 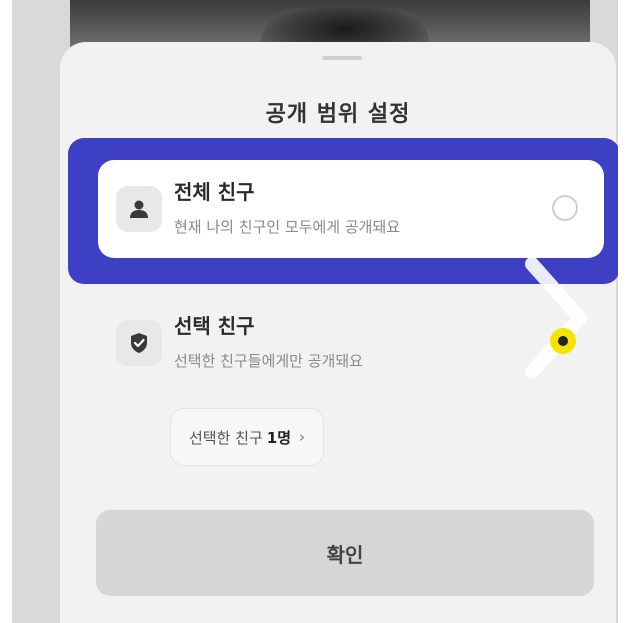 What do you see at coordinates (279, 437) in the screenshot?
I see `selected-friends-count: 1명` at bounding box center [279, 437].